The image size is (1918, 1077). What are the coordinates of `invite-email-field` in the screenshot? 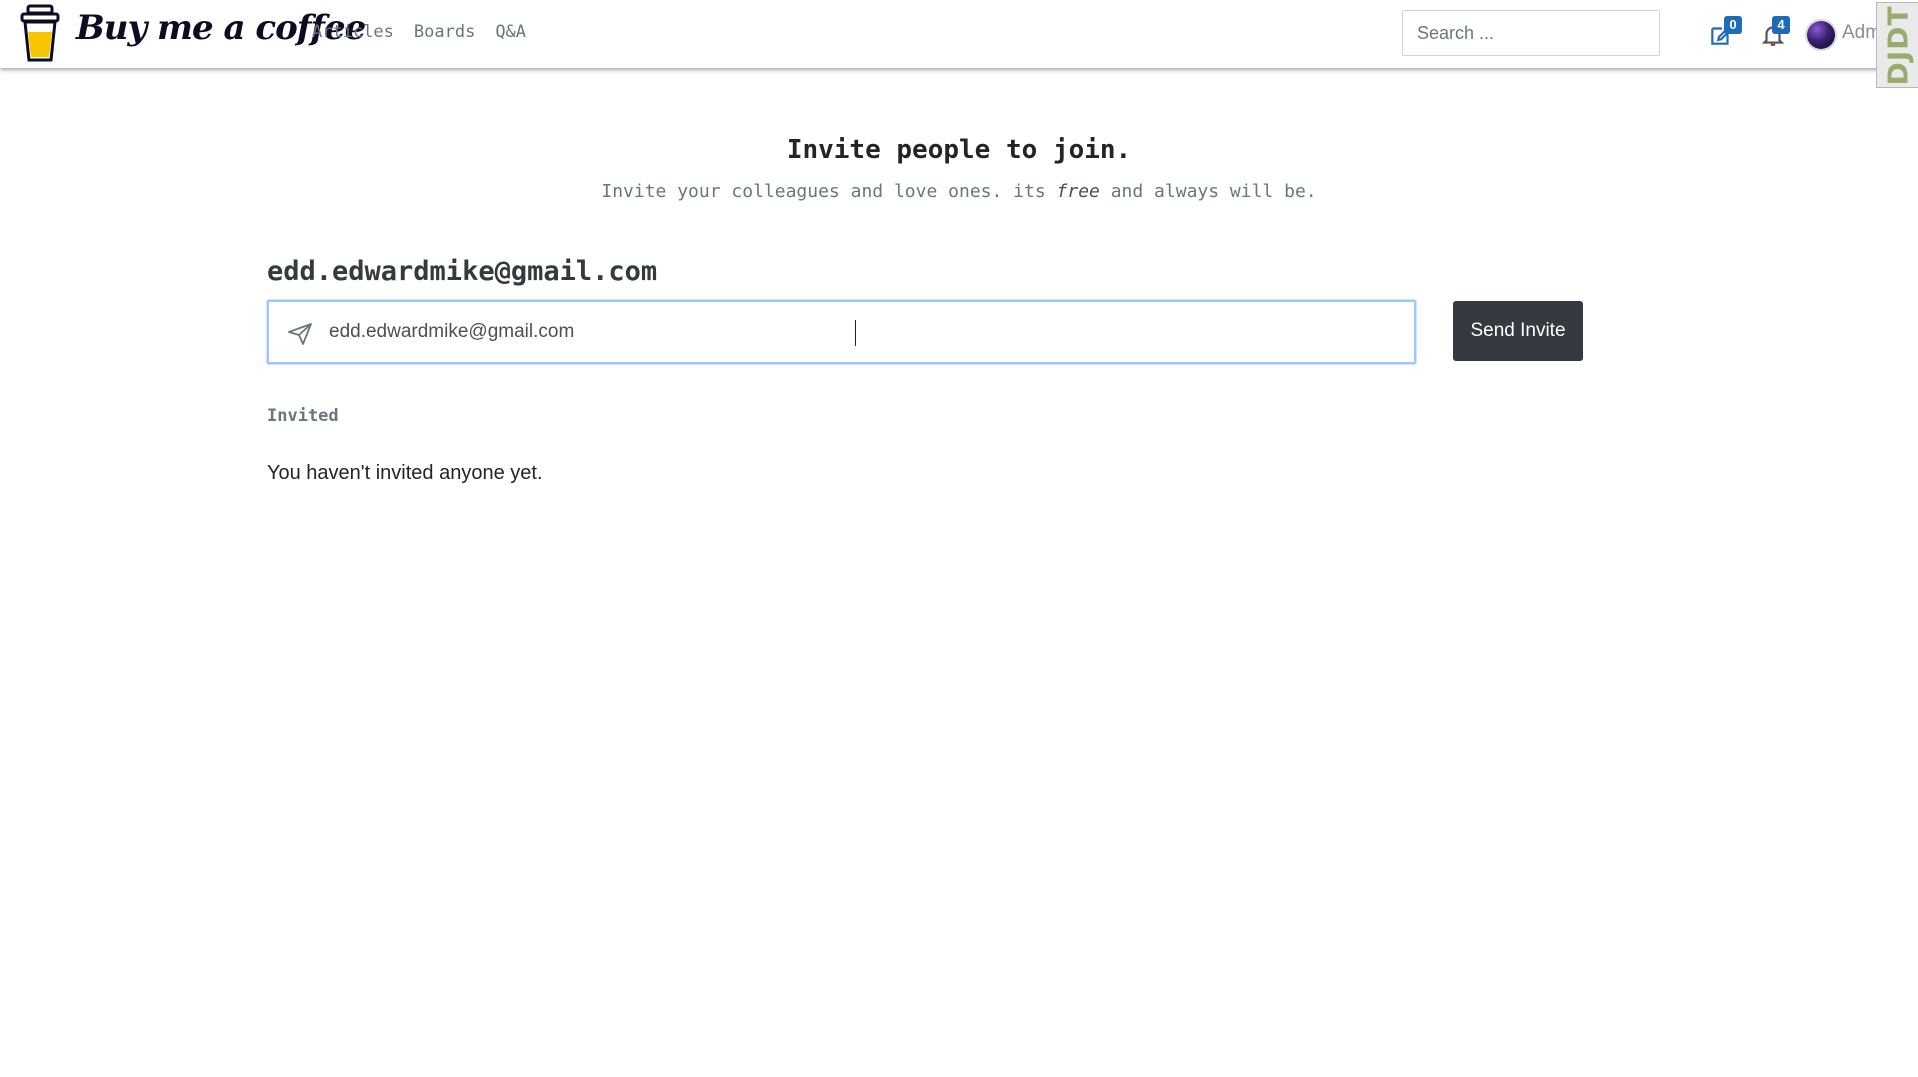 It's located at (841, 332).